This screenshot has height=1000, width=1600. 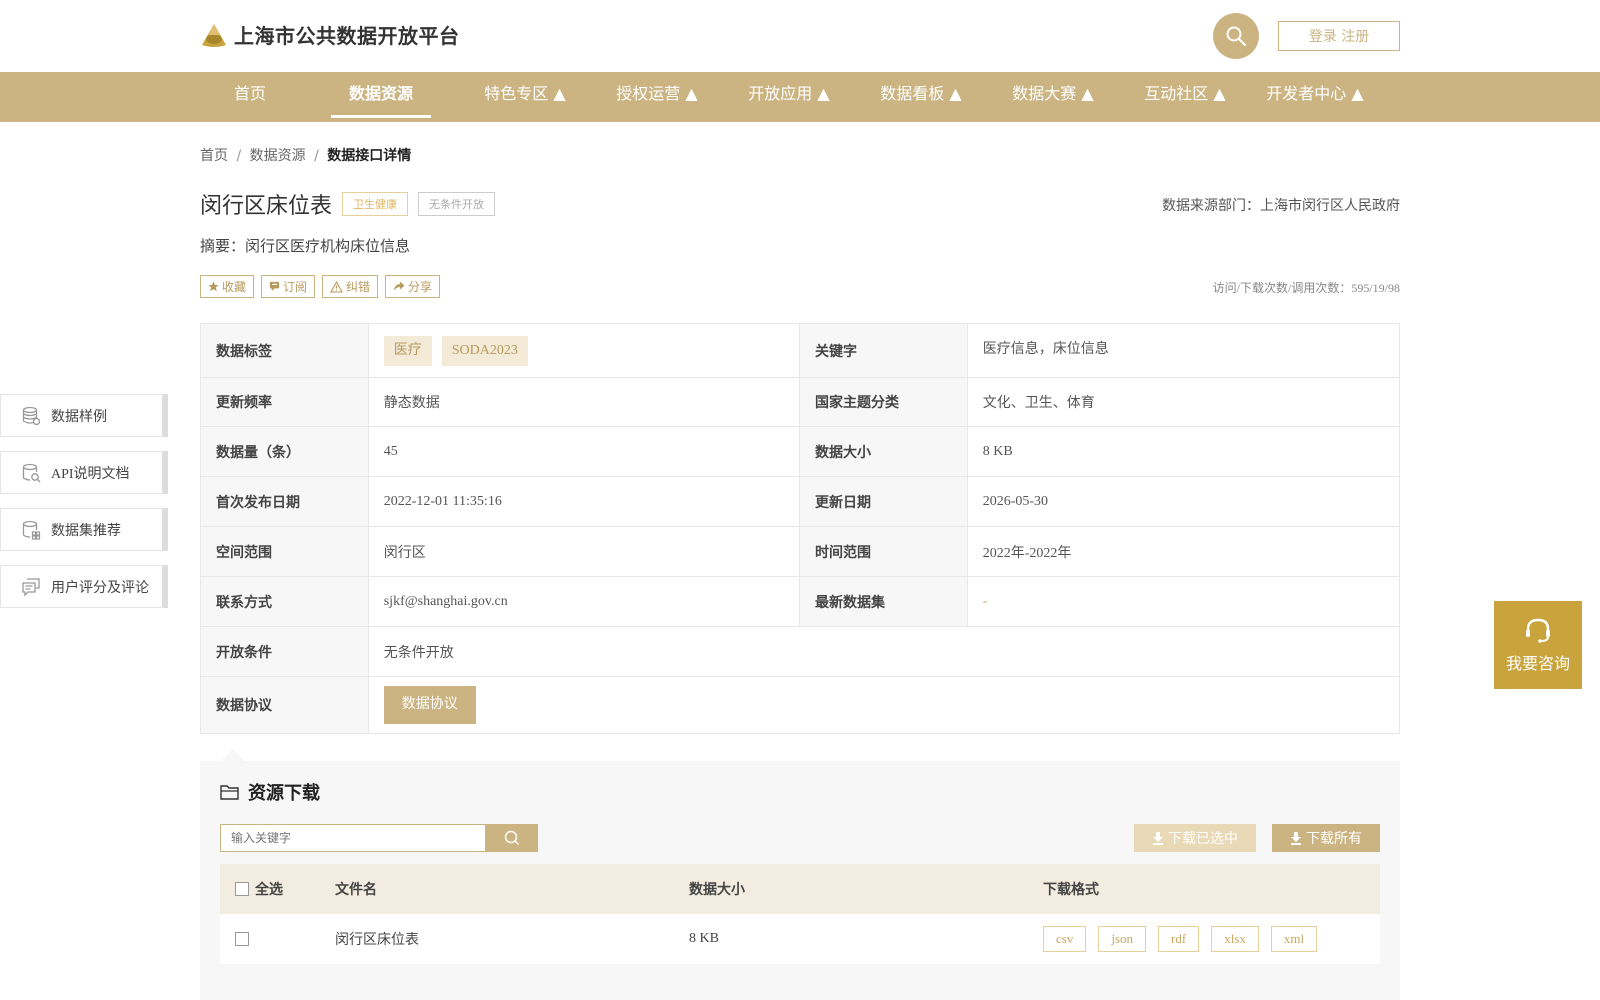 I want to click on format-csv-button: csv, so click(x=1065, y=939).